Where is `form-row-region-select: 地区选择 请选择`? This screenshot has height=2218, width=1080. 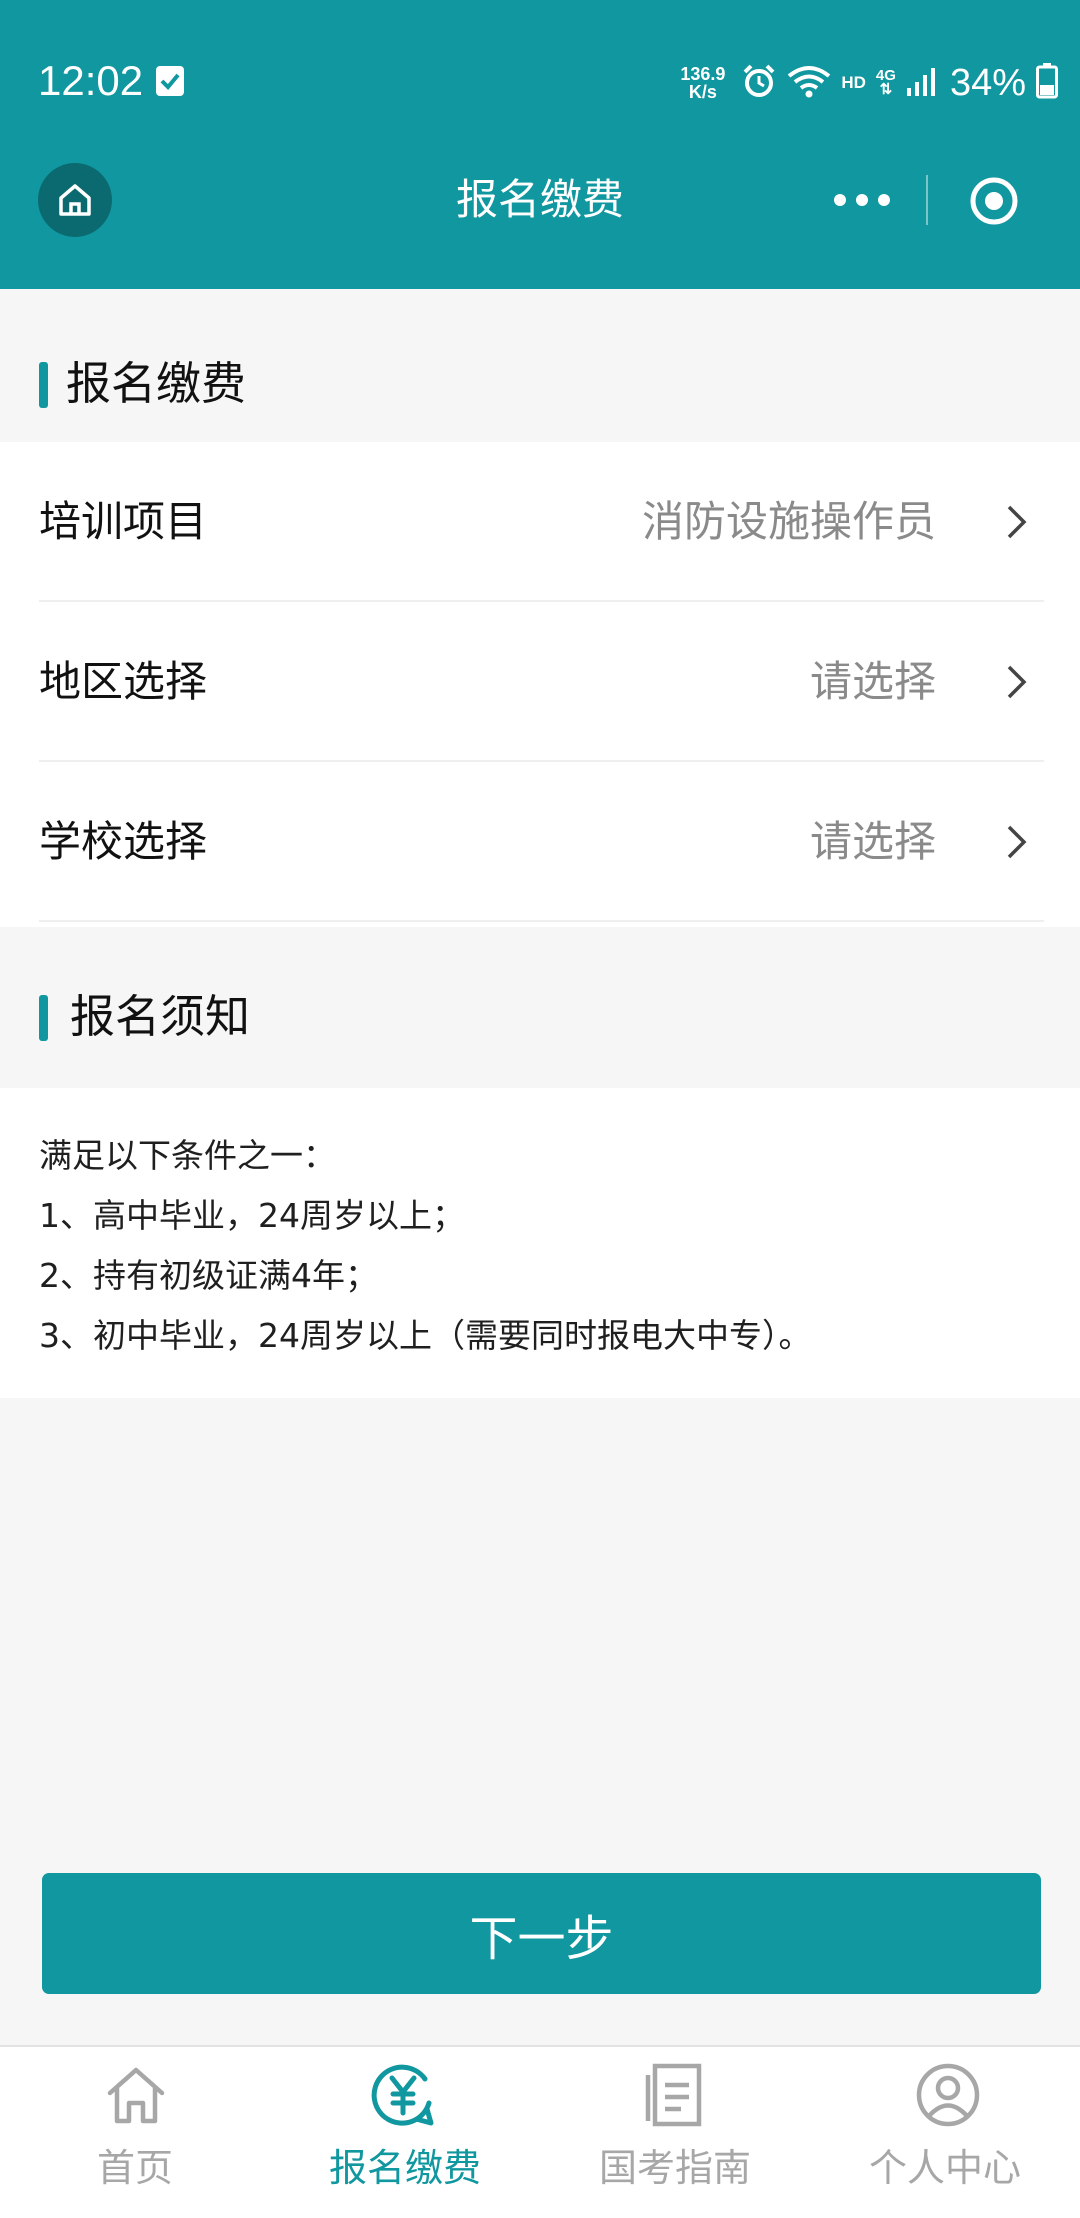 form-row-region-select: 地区选择 请选择 is located at coordinates (540, 682).